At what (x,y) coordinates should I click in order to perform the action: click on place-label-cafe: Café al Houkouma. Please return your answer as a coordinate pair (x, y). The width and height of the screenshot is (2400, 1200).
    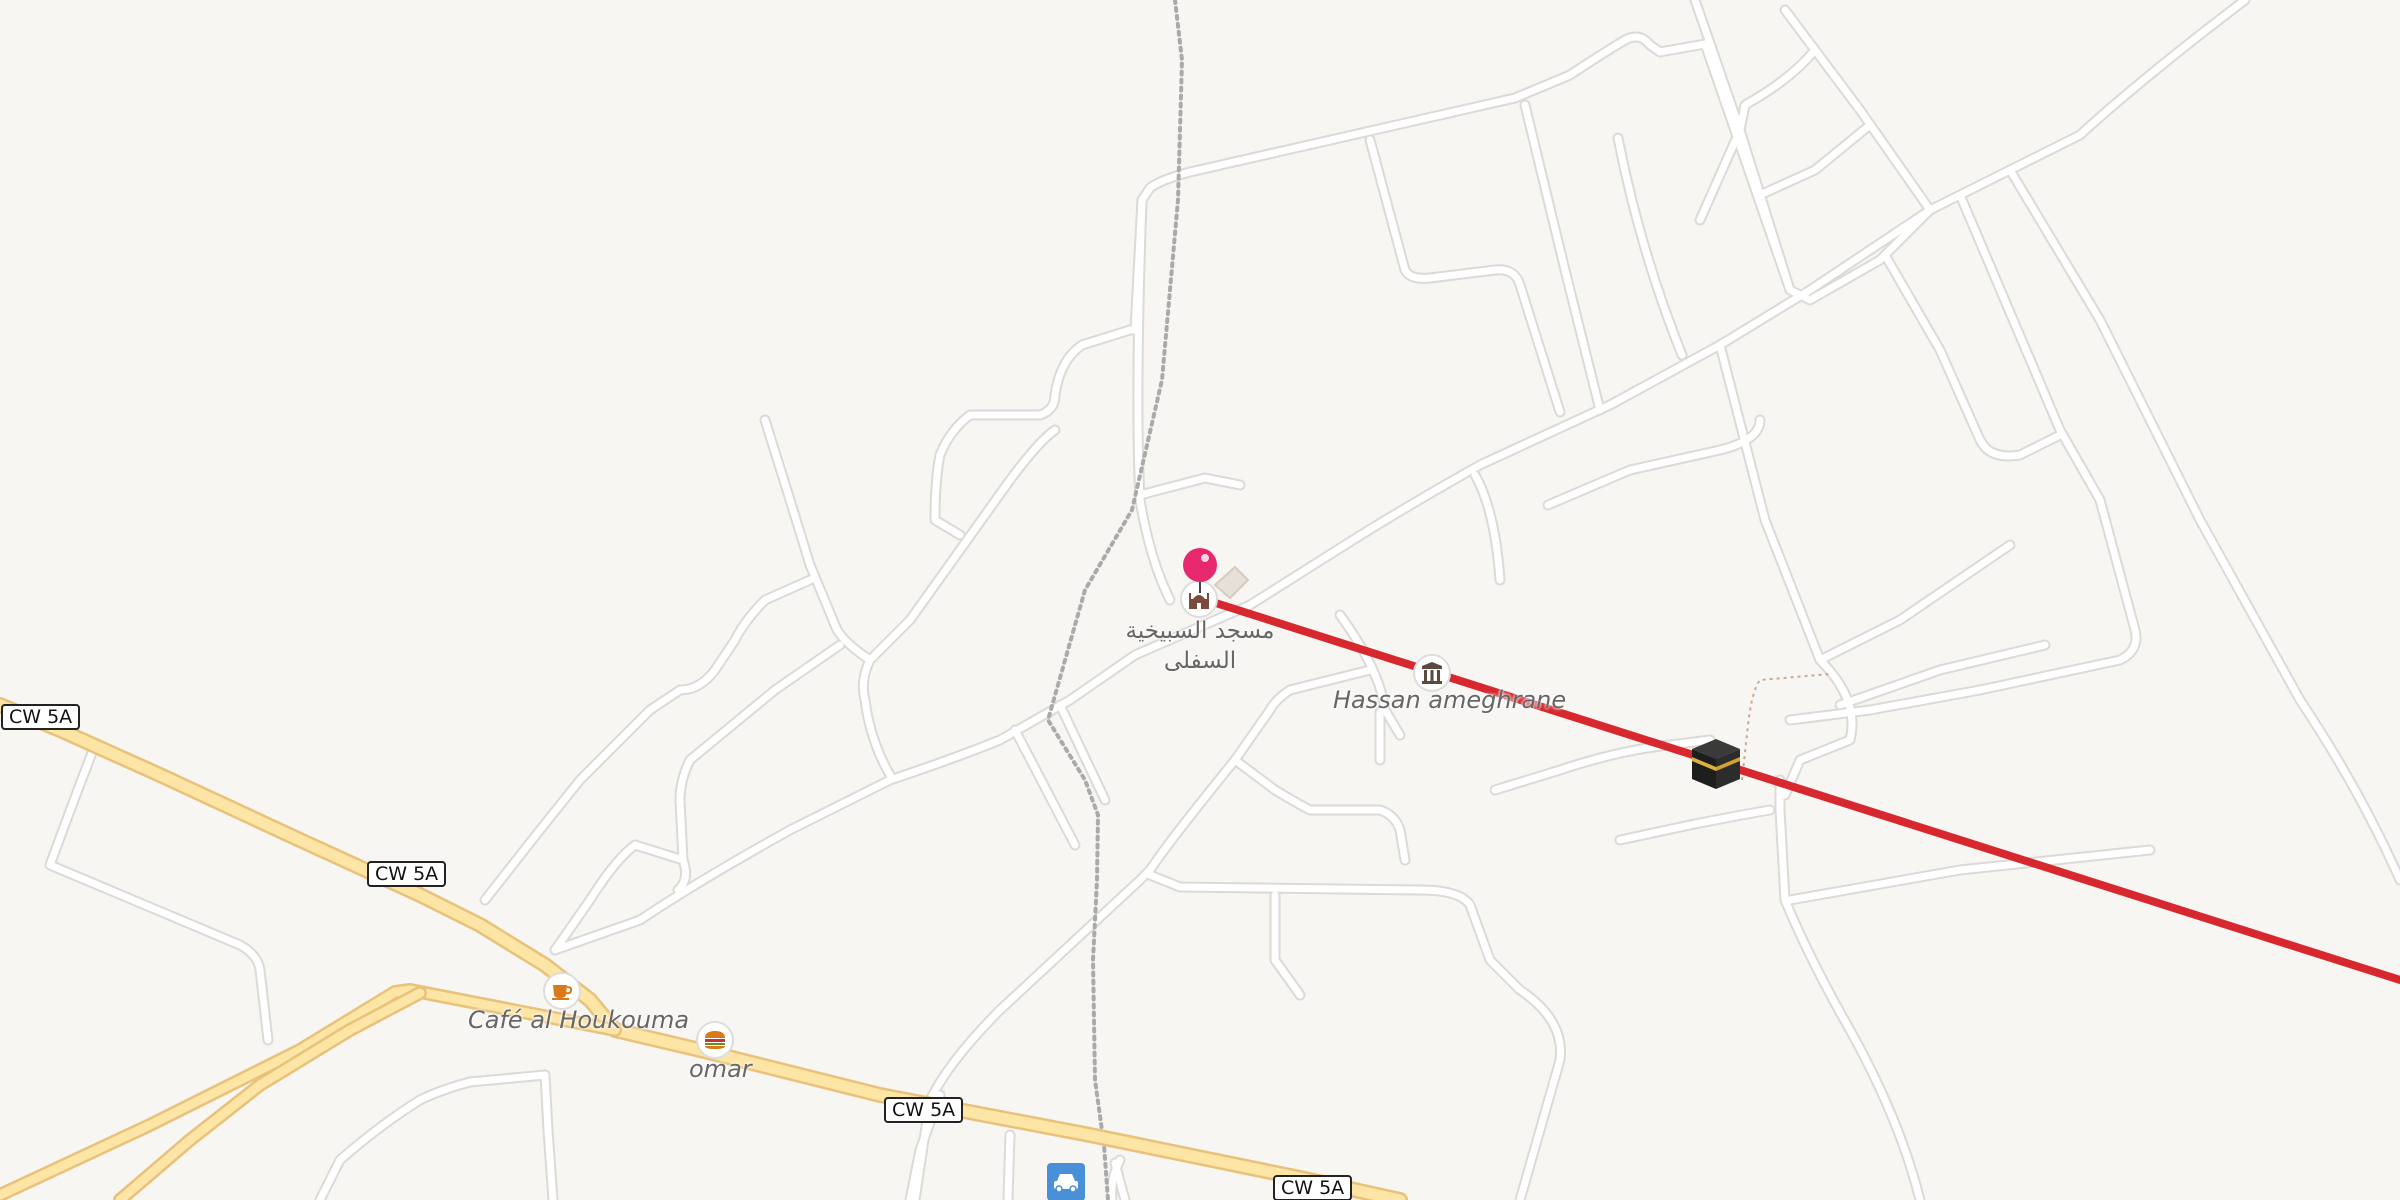
    Looking at the image, I should click on (579, 1020).